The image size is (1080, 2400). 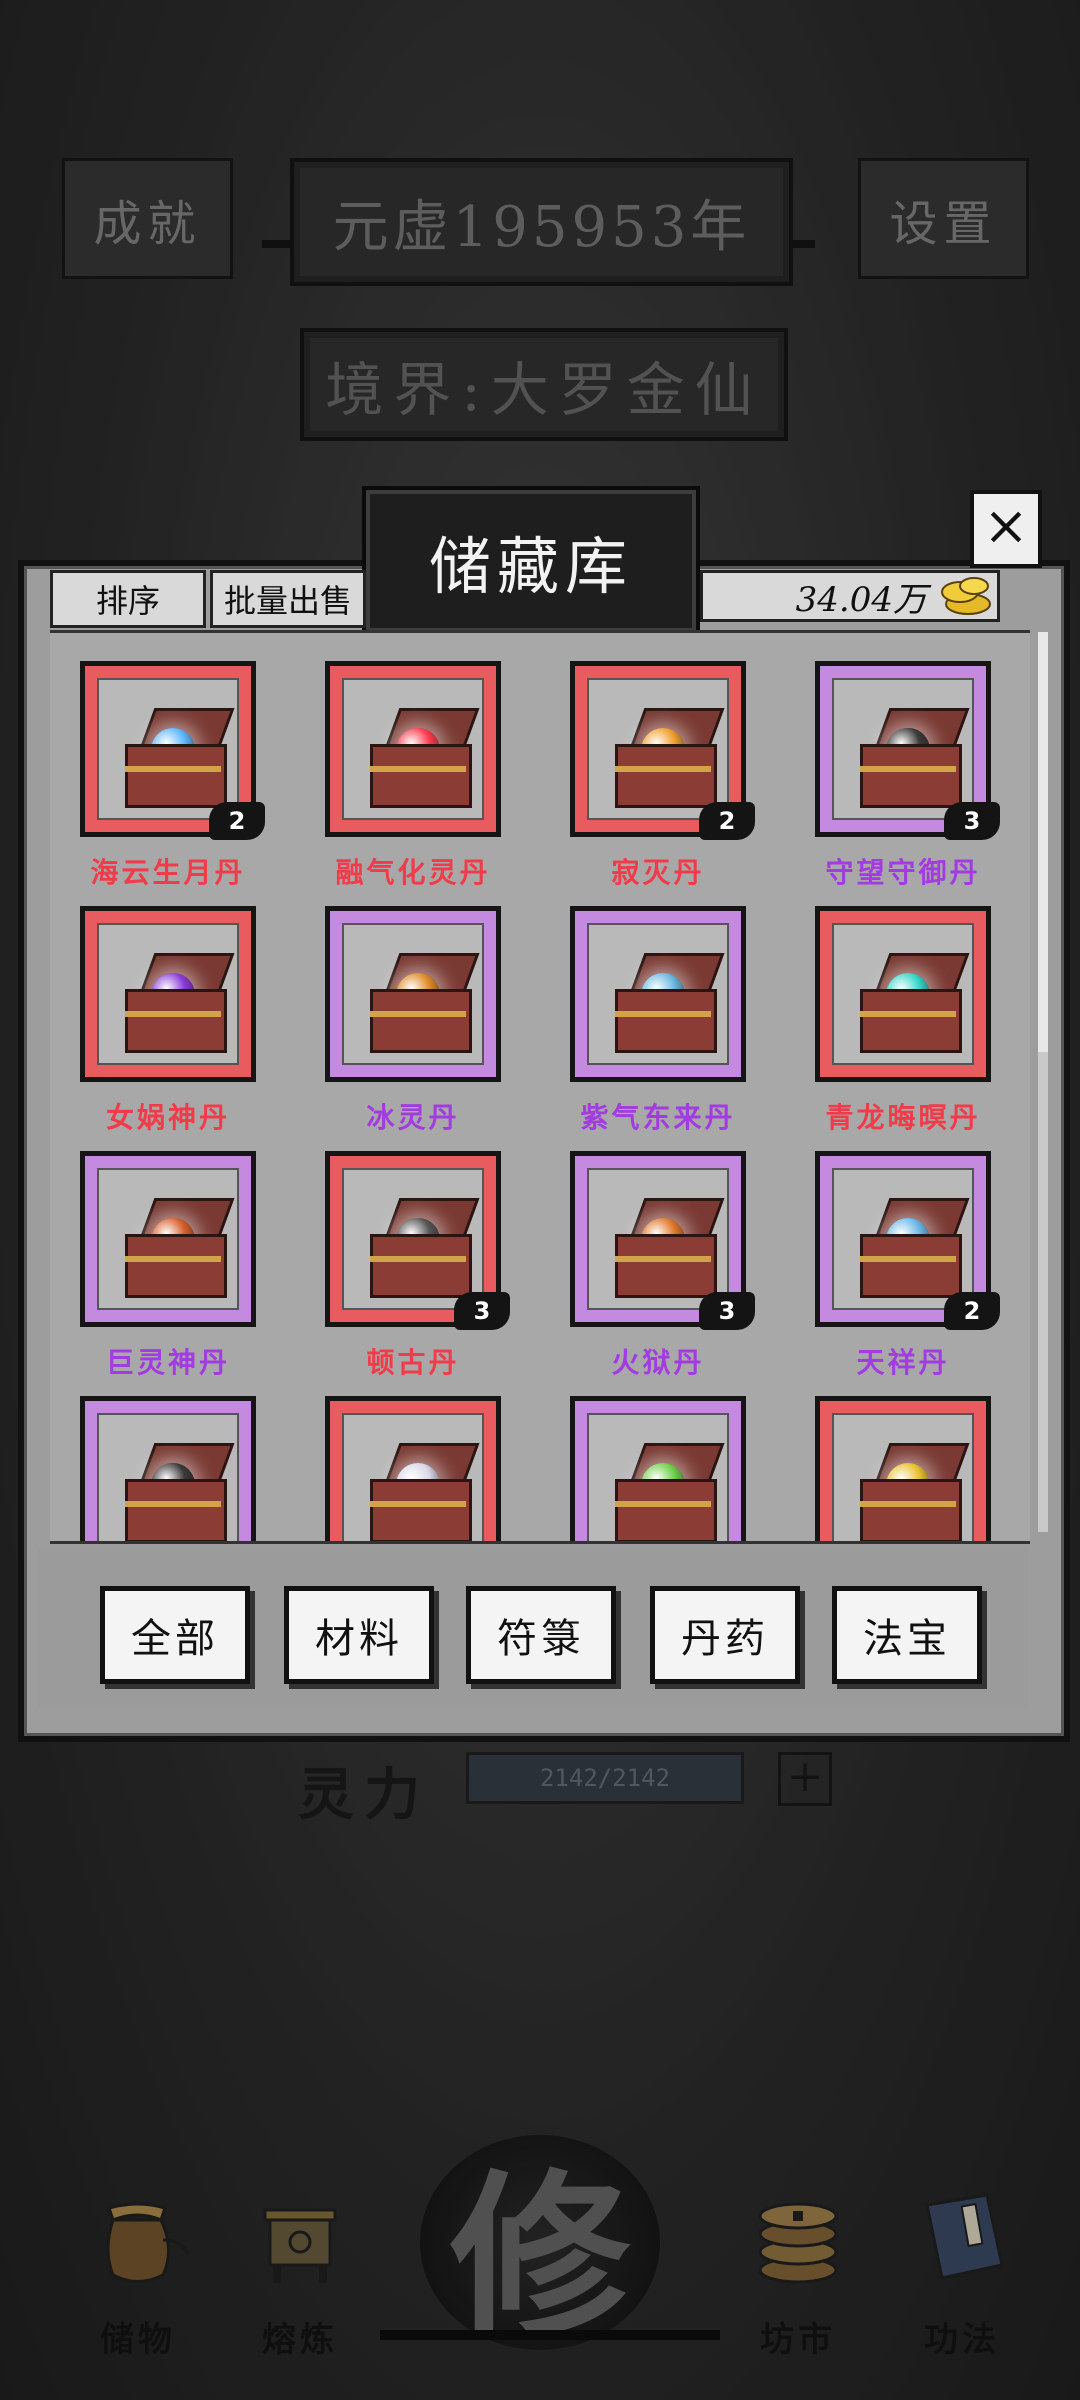 I want to click on currency-value: 34.04万, so click(x=861, y=599).